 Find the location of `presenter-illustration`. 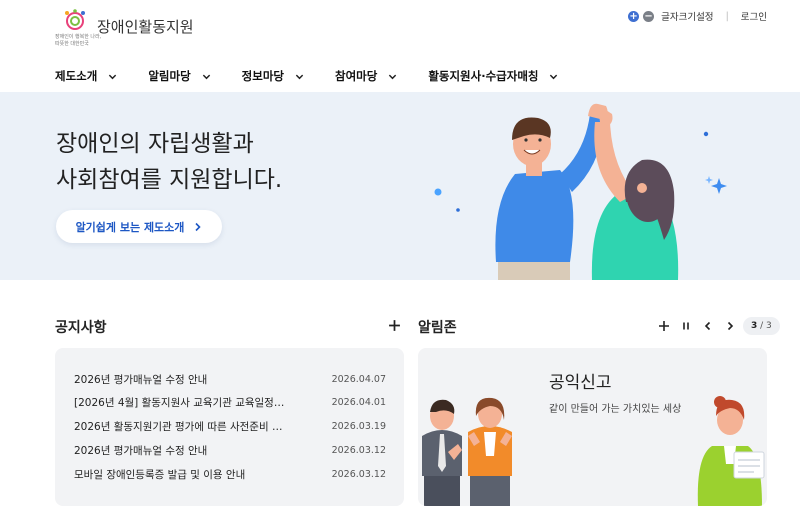

presenter-illustration is located at coordinates (731, 451).